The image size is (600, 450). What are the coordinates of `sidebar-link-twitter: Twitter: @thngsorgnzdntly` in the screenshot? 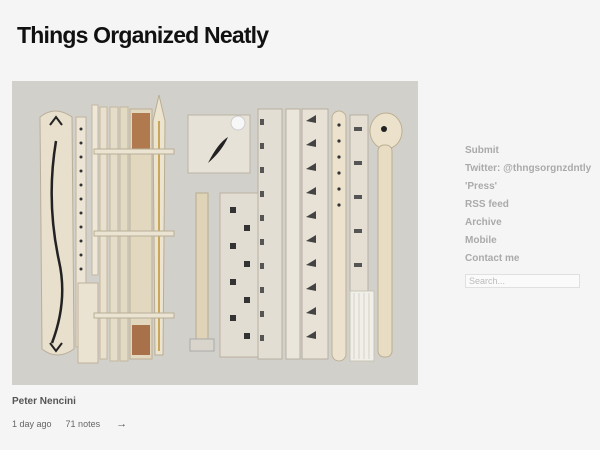 It's located at (530, 172).